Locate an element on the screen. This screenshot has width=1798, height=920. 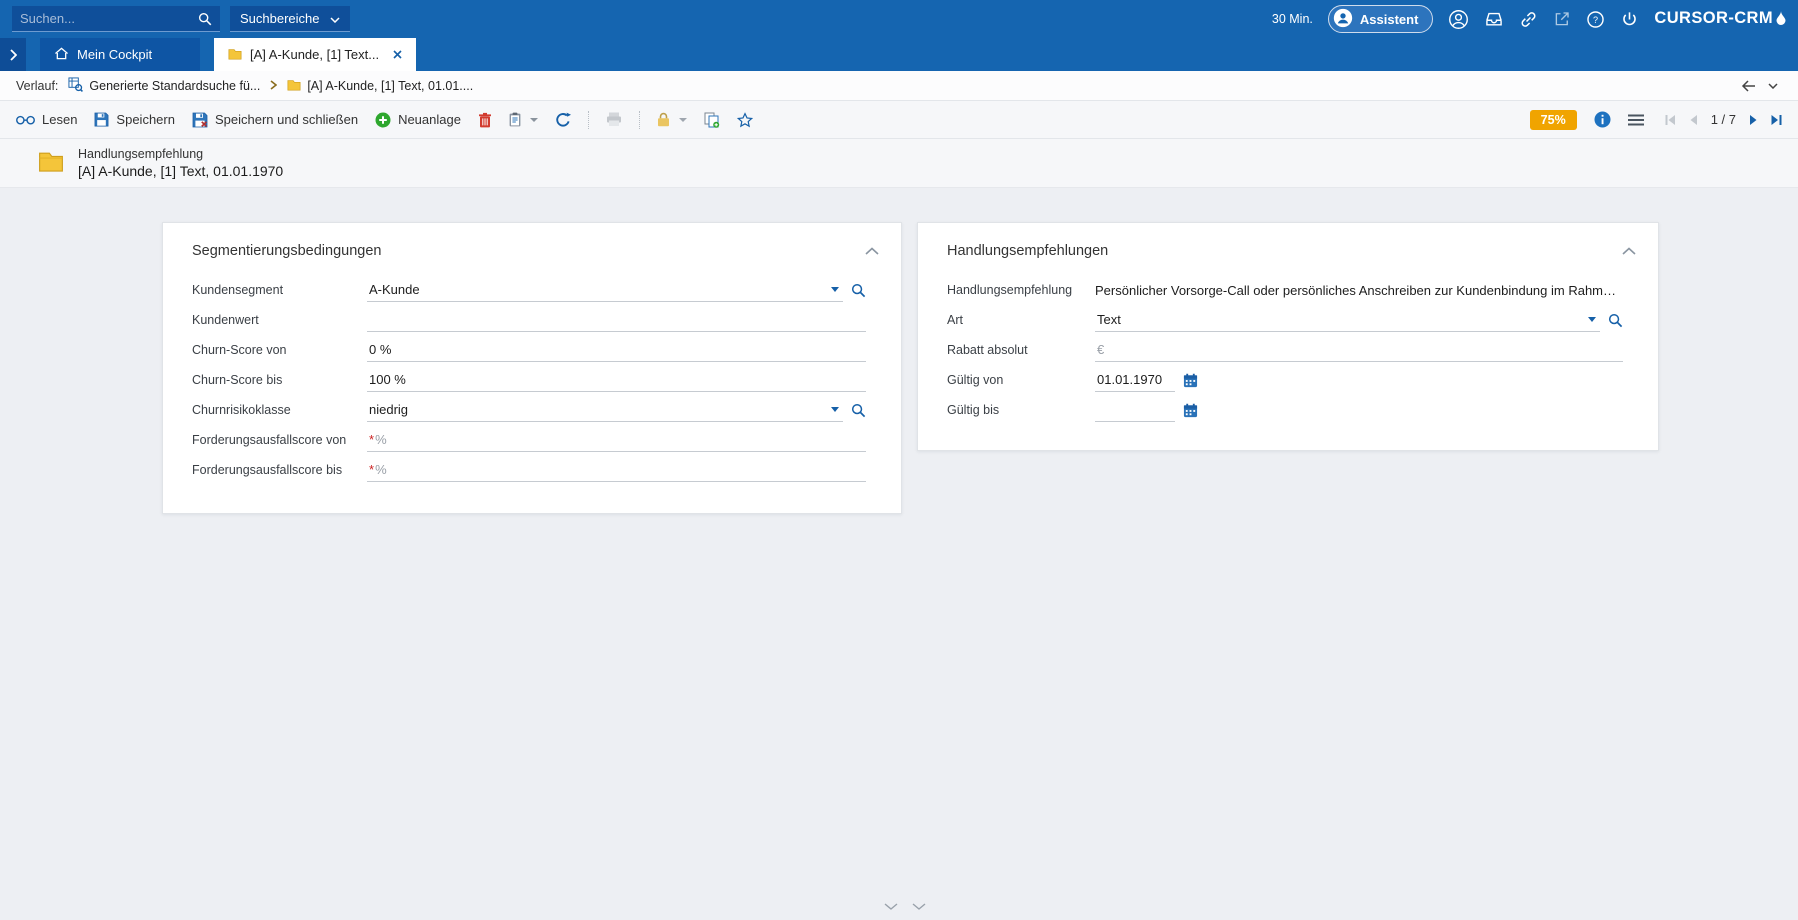
field-label: Forderungsausfallscore bis is located at coordinates (267, 470).